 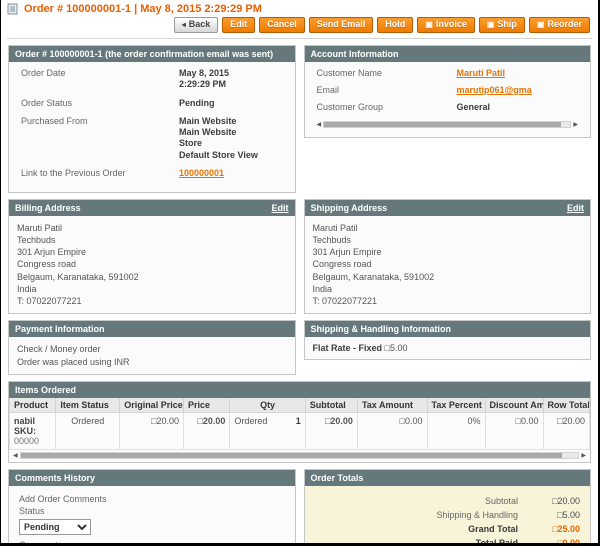 What do you see at coordinates (341, 25) in the screenshot?
I see `send-email-button: Send Email` at bounding box center [341, 25].